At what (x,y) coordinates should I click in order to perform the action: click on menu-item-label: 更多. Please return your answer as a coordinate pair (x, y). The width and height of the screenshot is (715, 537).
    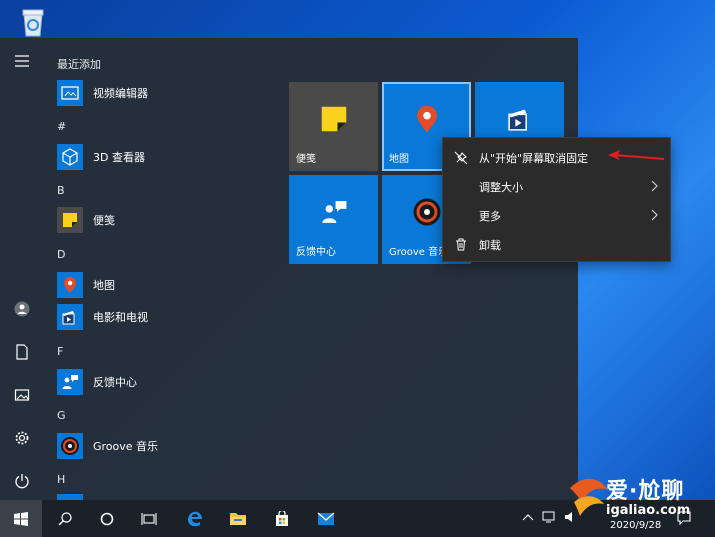
    Looking at the image, I should click on (490, 216).